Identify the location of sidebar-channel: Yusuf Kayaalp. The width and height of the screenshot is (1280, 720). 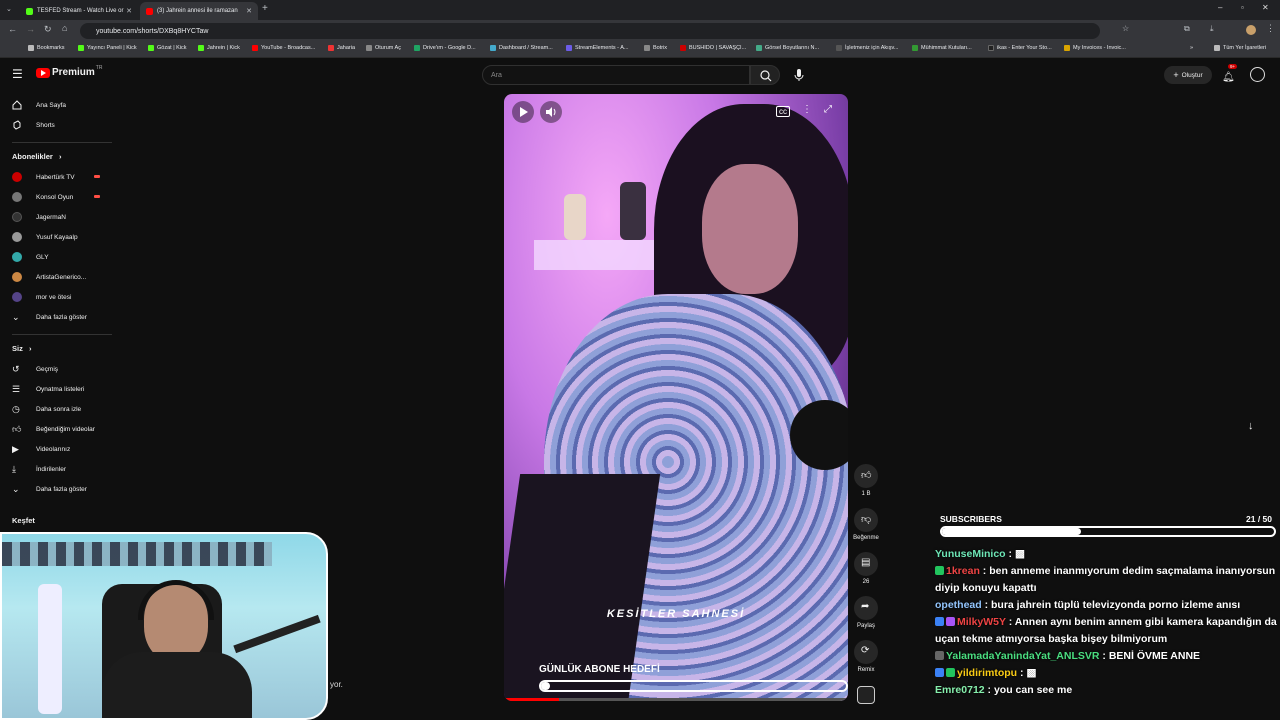
(60, 237).